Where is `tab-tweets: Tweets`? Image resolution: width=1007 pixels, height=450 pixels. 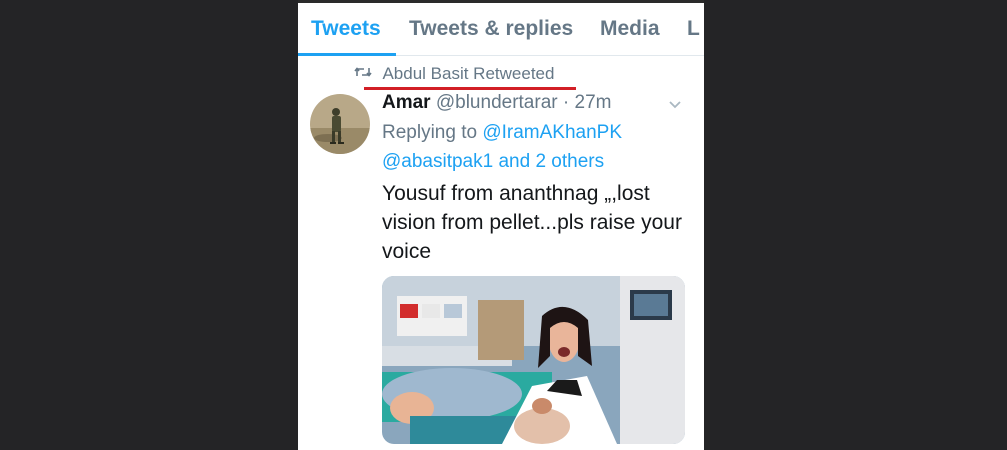
tab-tweets: Tweets is located at coordinates (346, 29).